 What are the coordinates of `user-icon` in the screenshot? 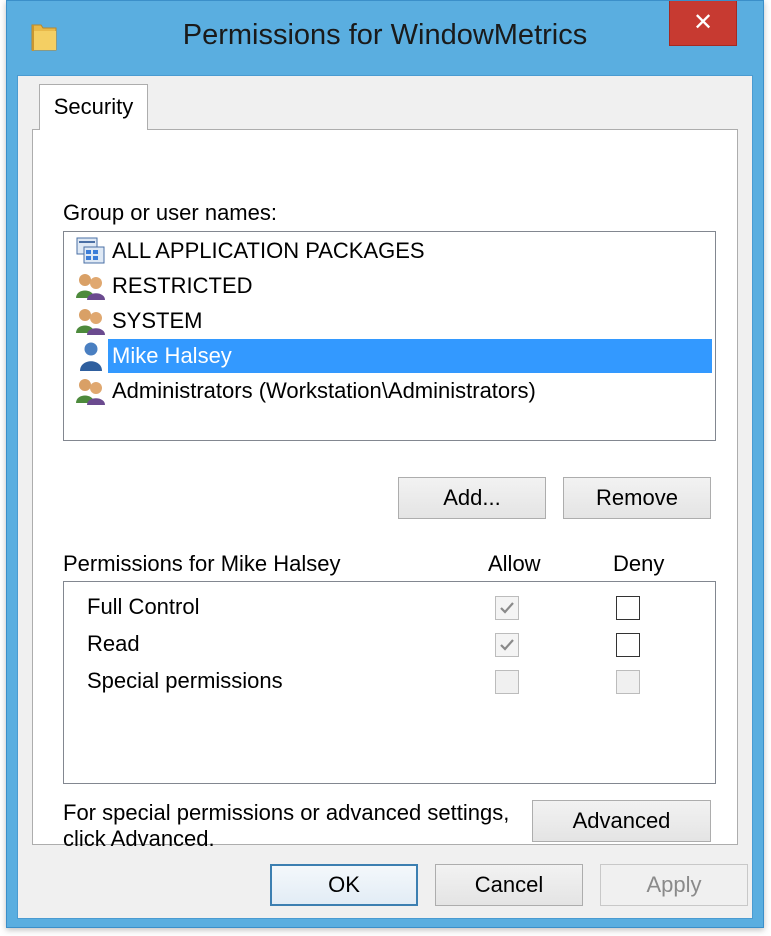 It's located at (91, 356).